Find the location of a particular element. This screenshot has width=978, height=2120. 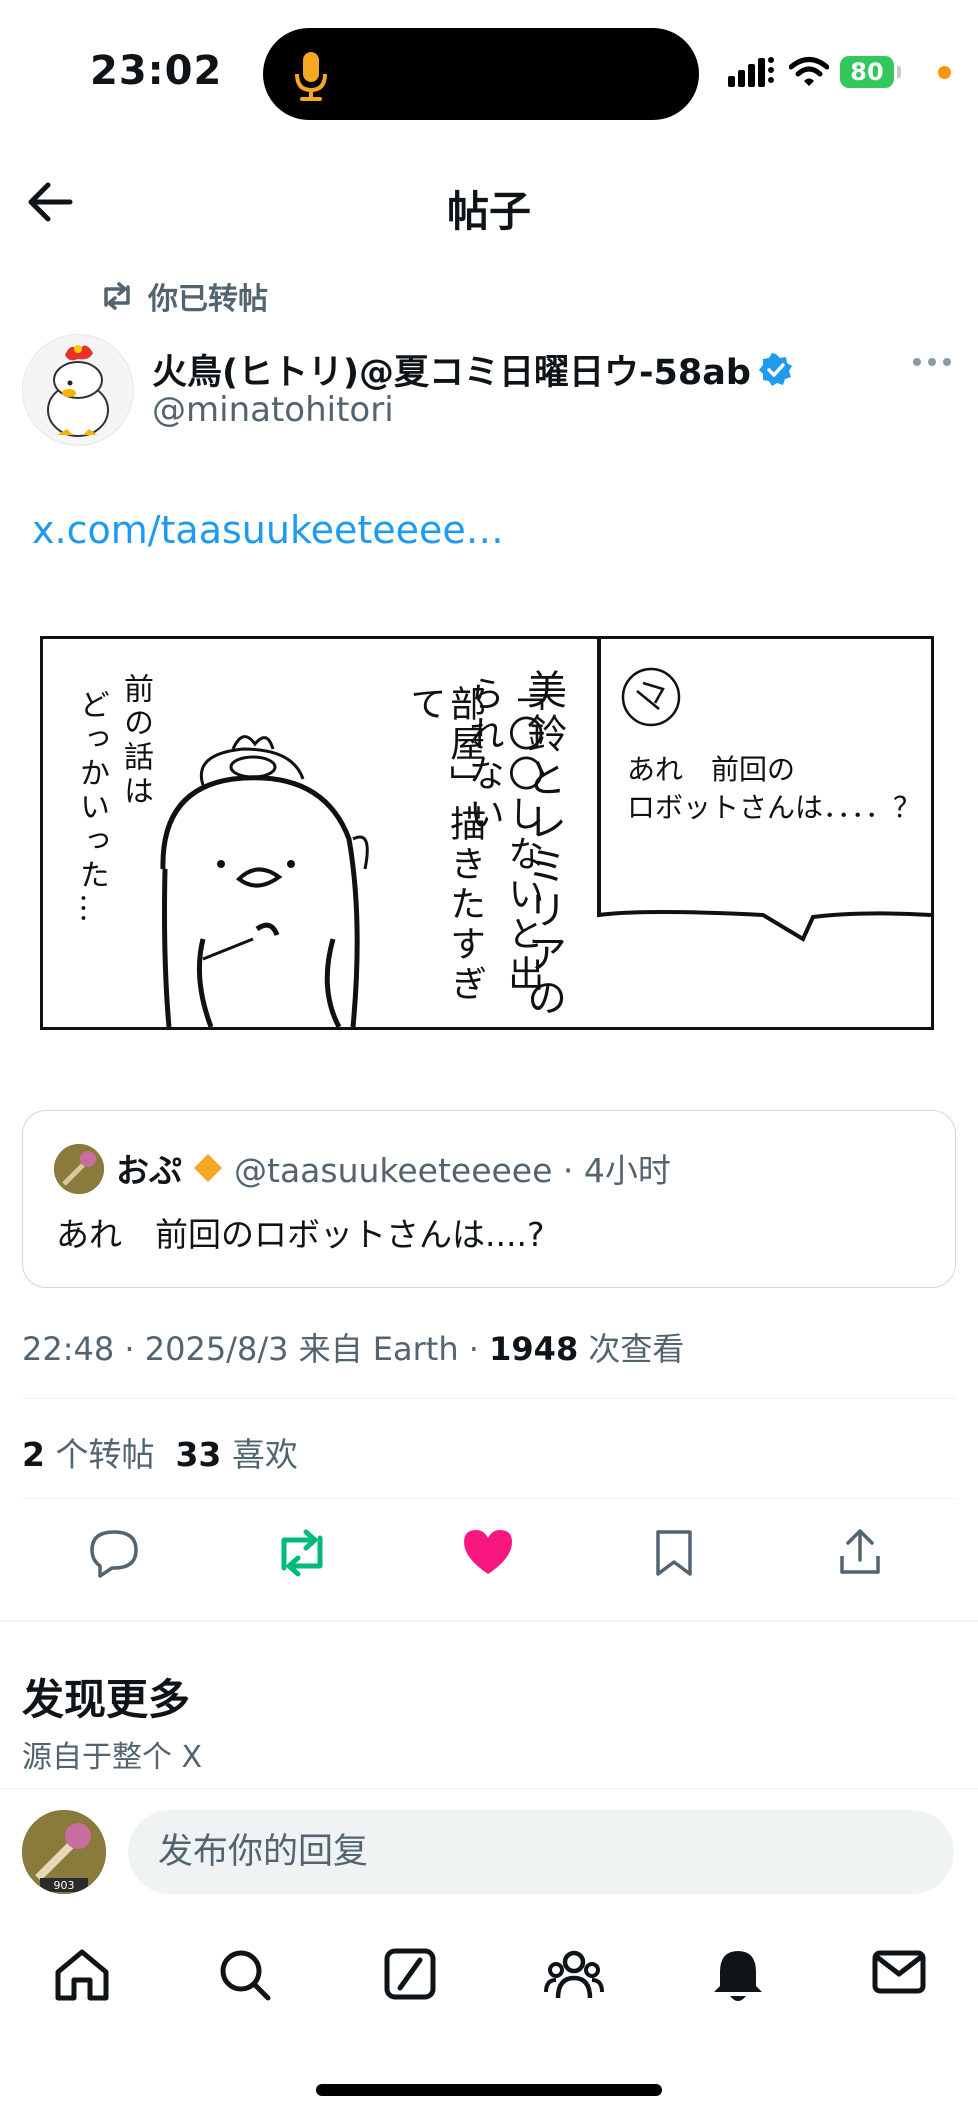

bubble-line-2: ロボットさんは．．．．？ is located at coordinates (774, 807).